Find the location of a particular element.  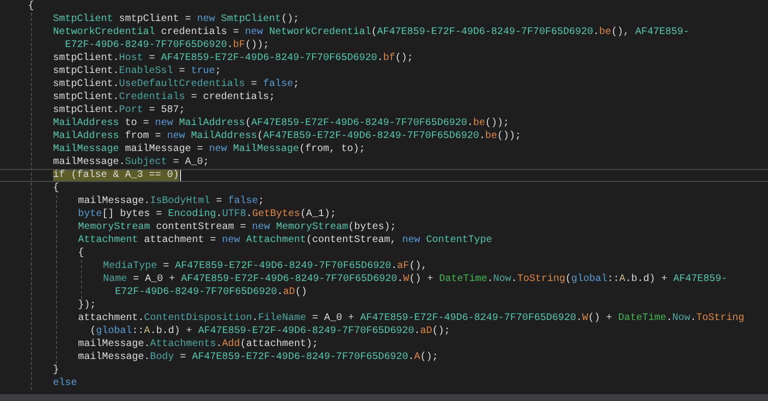

code-line: Name = A_0 + AF47E859-E72F-49D6-8249-7F70F65D6920.W() + DateTime.Now.ToString(global::A.b.d) + AF47E859- is located at coordinates (415, 279).